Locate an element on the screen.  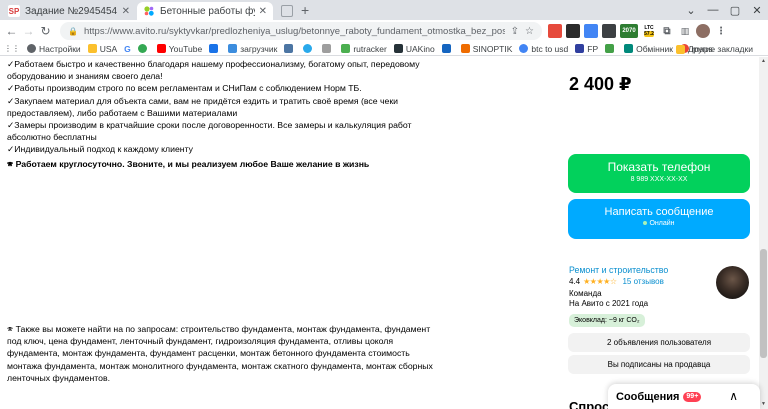
bookmark-exchanger: Обмінник is located at coordinates (648, 49).